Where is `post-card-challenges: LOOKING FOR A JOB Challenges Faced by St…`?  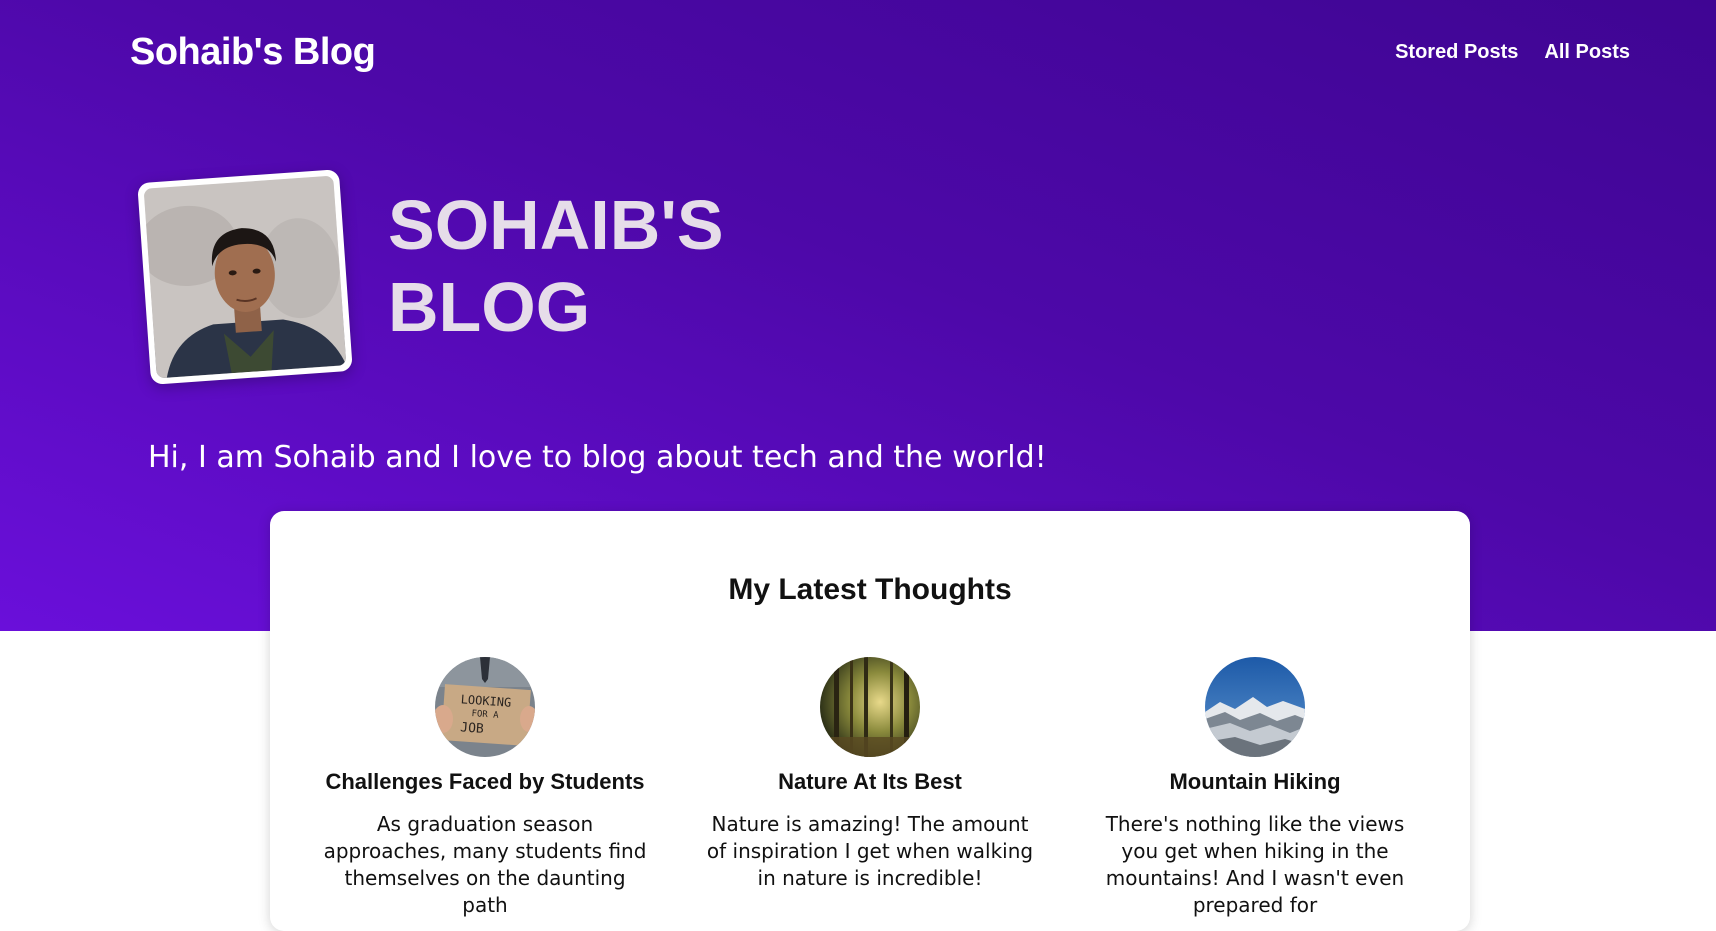 post-card-challenges: LOOKING FOR A JOB Challenges Faced by St… is located at coordinates (485, 788).